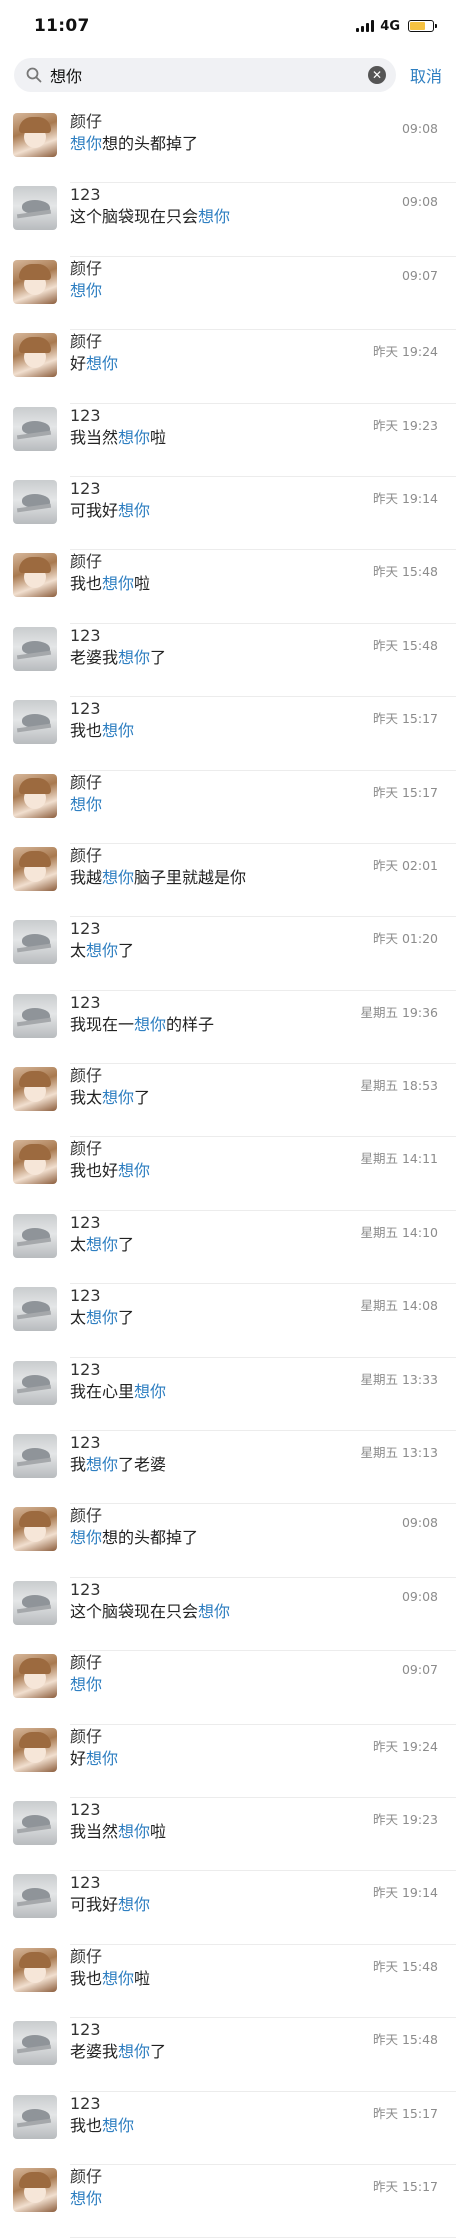  What do you see at coordinates (228, 954) in the screenshot?
I see `search-result-item: 123 太想你了 昨天 01:20` at bounding box center [228, 954].